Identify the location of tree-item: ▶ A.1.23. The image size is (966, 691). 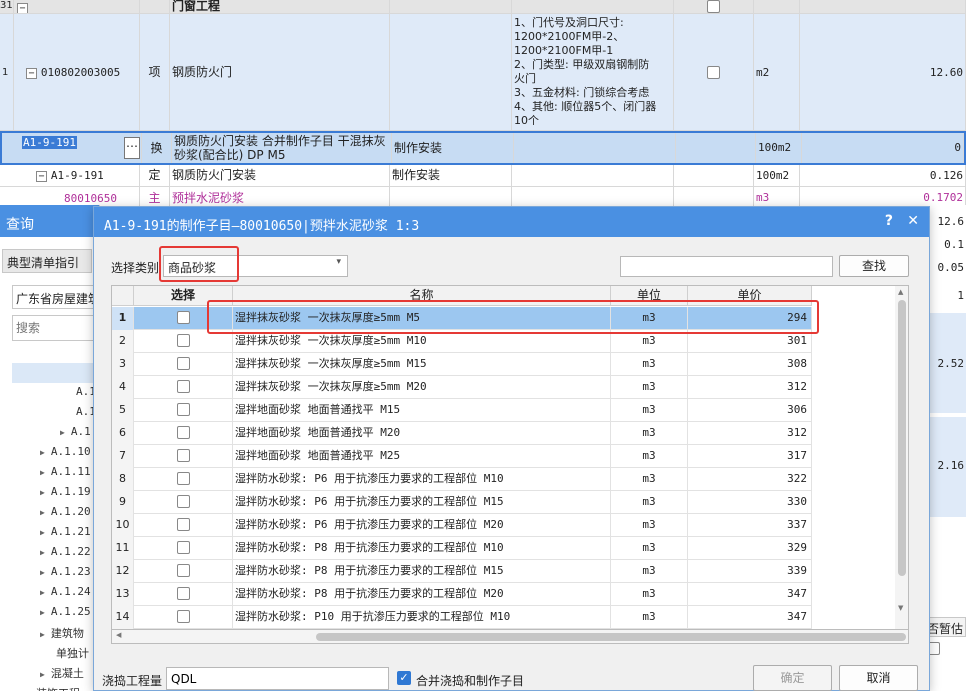
(65, 571).